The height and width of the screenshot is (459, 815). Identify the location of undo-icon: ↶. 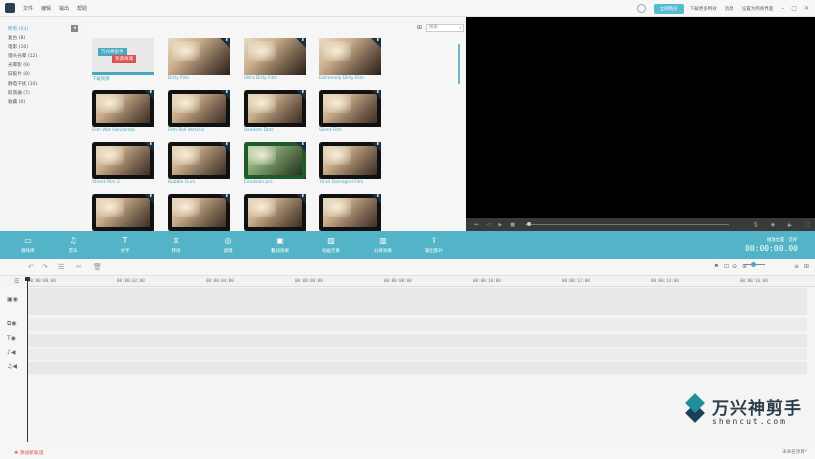
(31, 267).